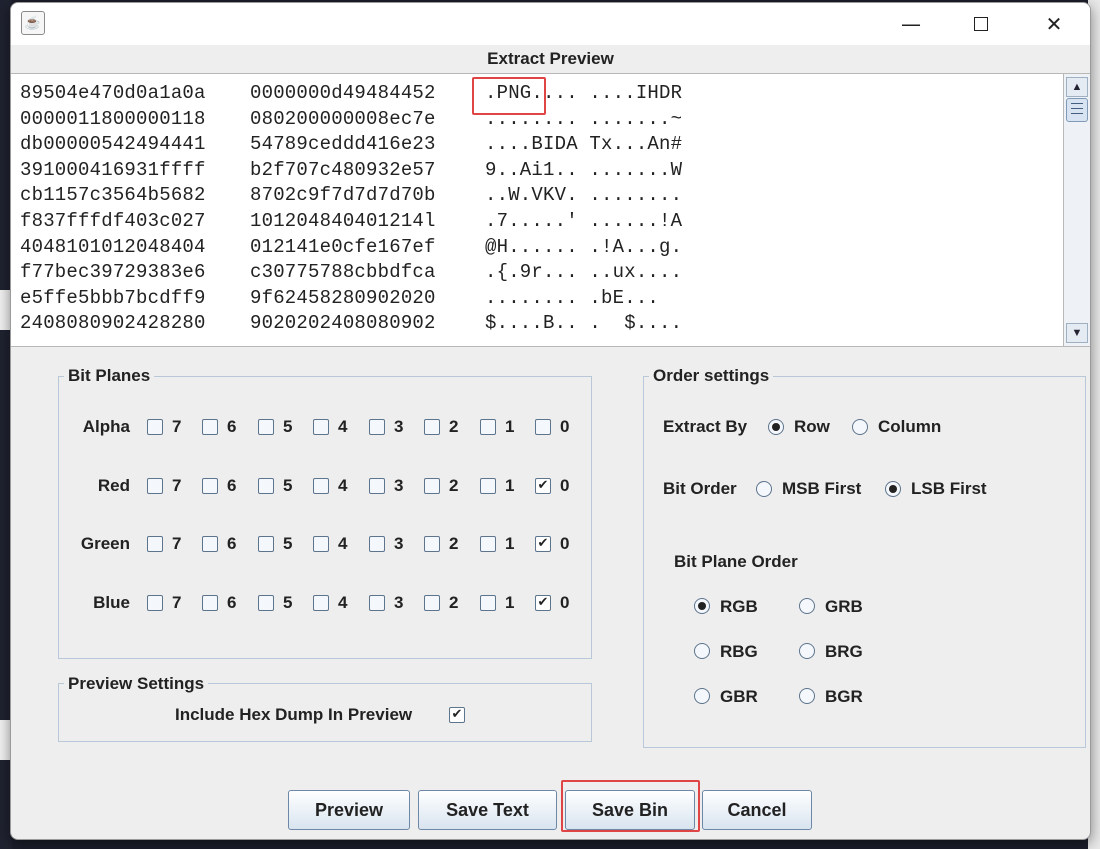 The height and width of the screenshot is (849, 1100). What do you see at coordinates (630, 806) in the screenshot?
I see `save-bin-highlight` at bounding box center [630, 806].